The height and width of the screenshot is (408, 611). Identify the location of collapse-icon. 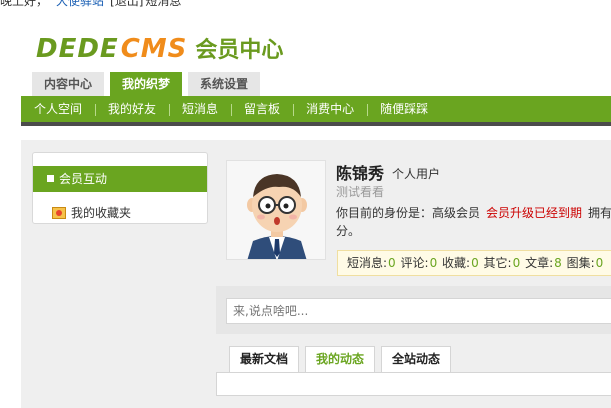
(50, 178).